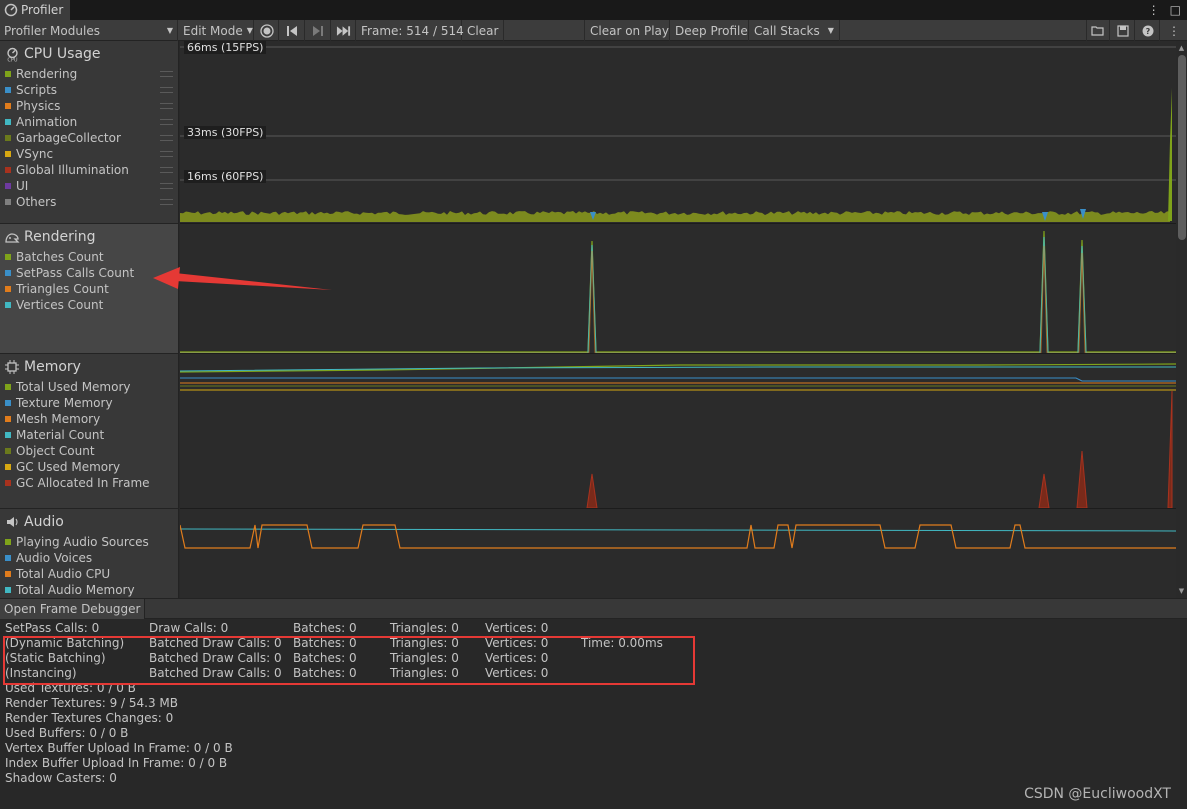  What do you see at coordinates (89, 170) in the screenshot?
I see `module-series-item: Global Illumination` at bounding box center [89, 170].